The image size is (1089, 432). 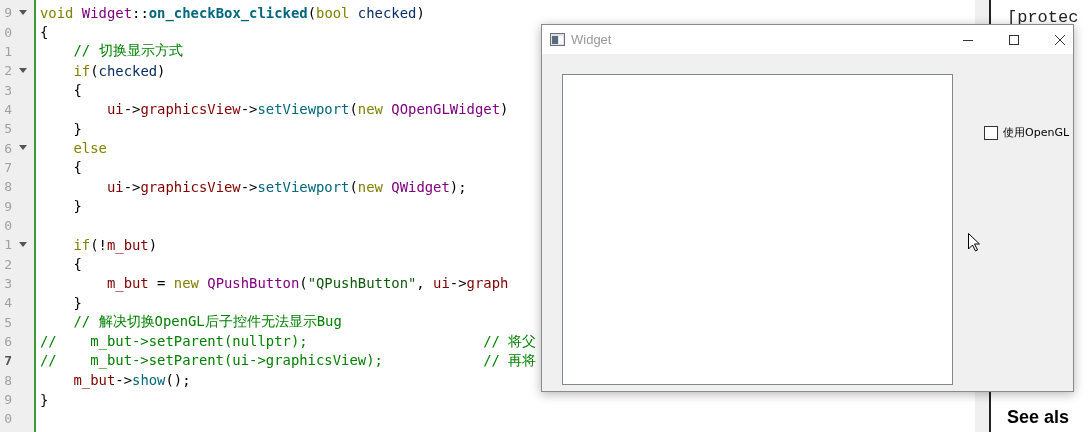 I want to click on code-line: ui->graphicsView->setViewport(new QWidget);, so click(x=286, y=186).